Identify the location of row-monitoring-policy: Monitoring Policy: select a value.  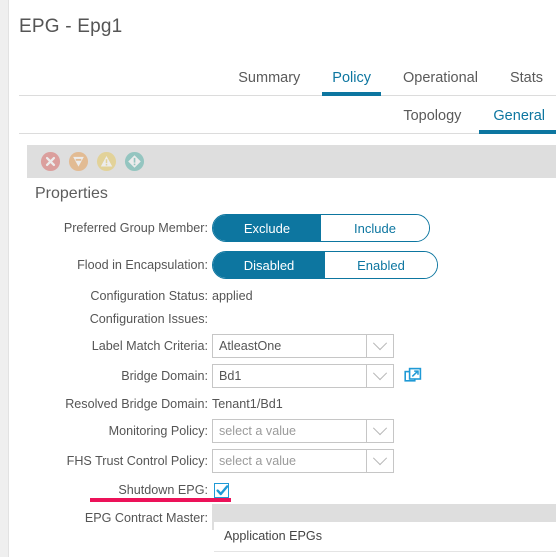
(282, 431).